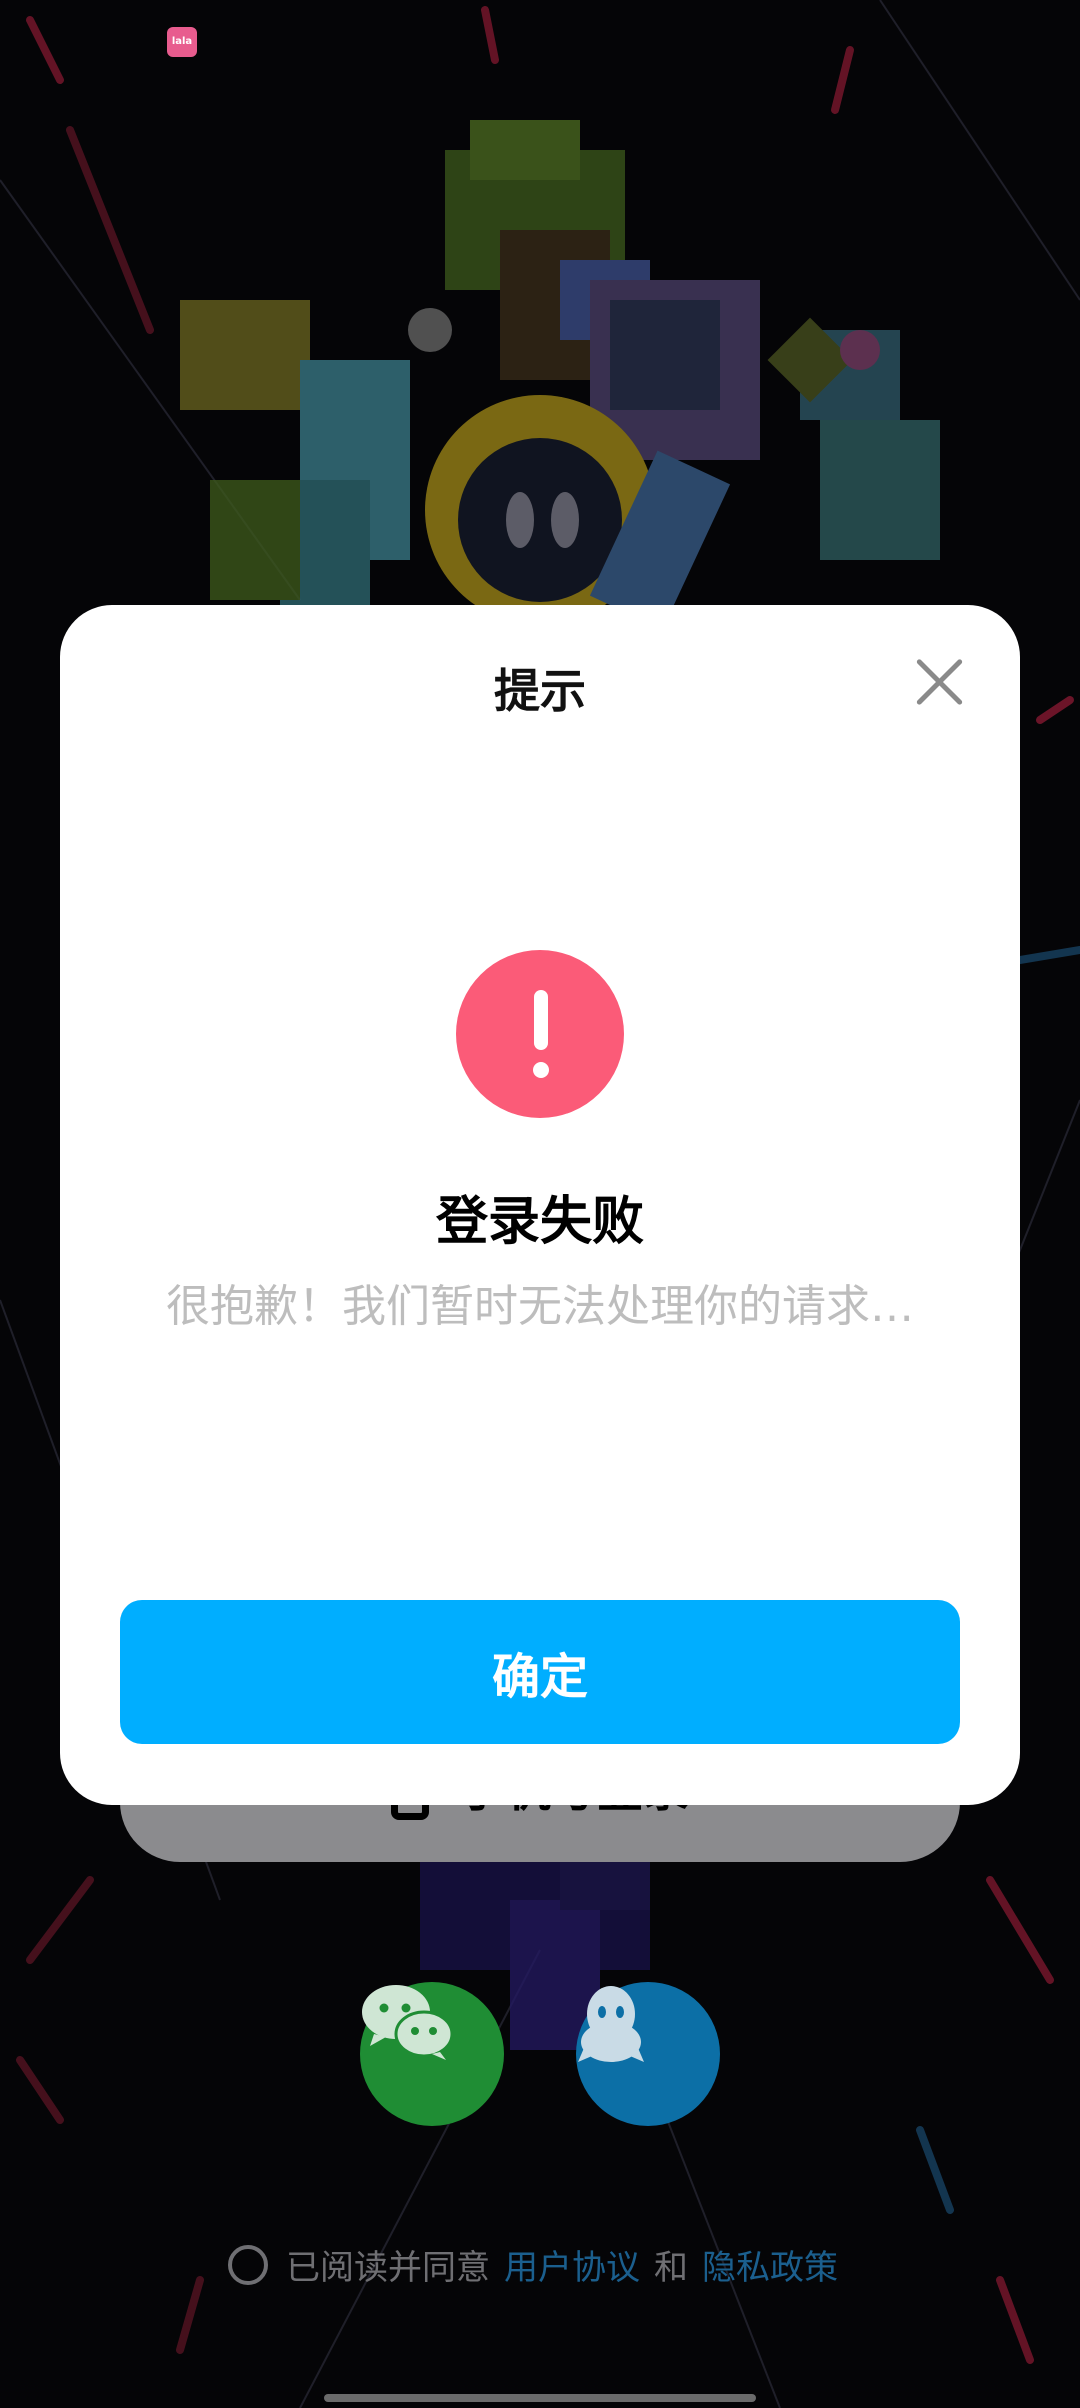 This screenshot has width=1080, height=2408. I want to click on qq-login-button, so click(648, 2054).